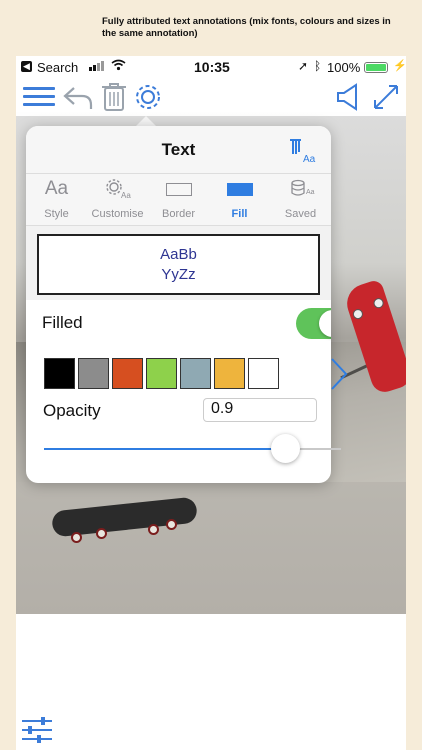  Describe the element at coordinates (178, 274) in the screenshot. I see `preview-line-2: YyZz` at that location.